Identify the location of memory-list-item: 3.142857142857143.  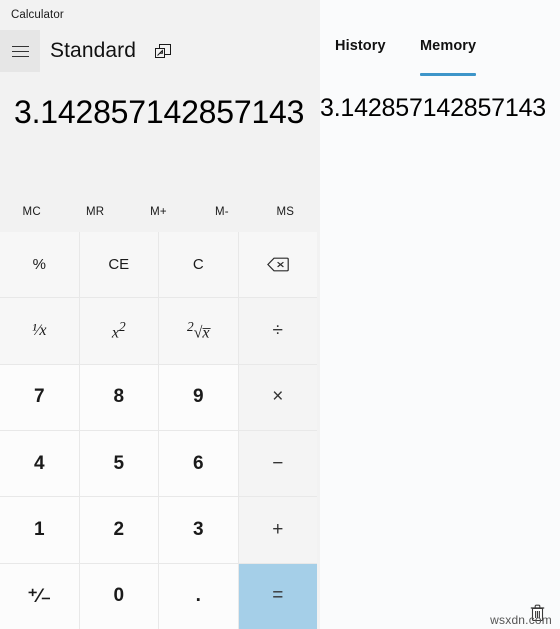
(440, 108).